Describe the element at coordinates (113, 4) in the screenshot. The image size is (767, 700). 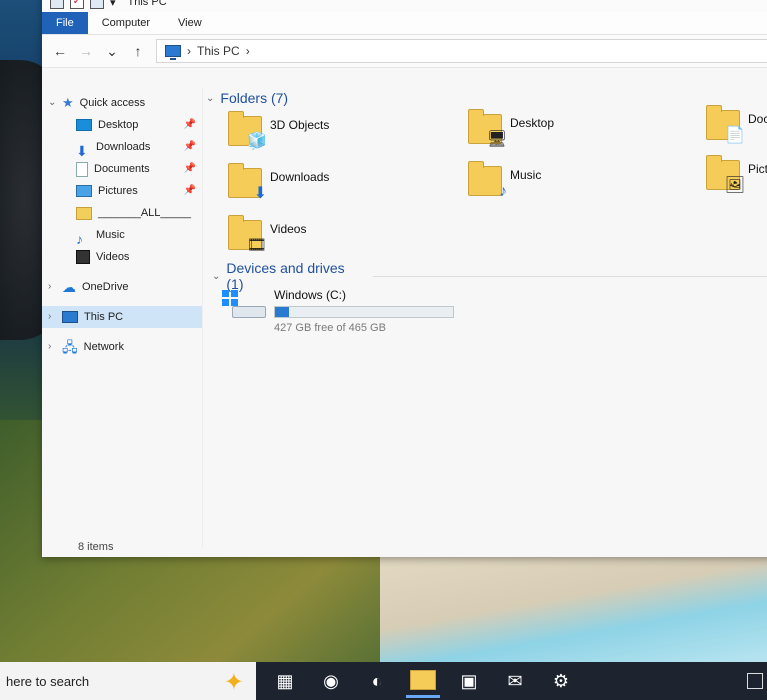
I see `customize-quick-access-icon: ▾` at that location.